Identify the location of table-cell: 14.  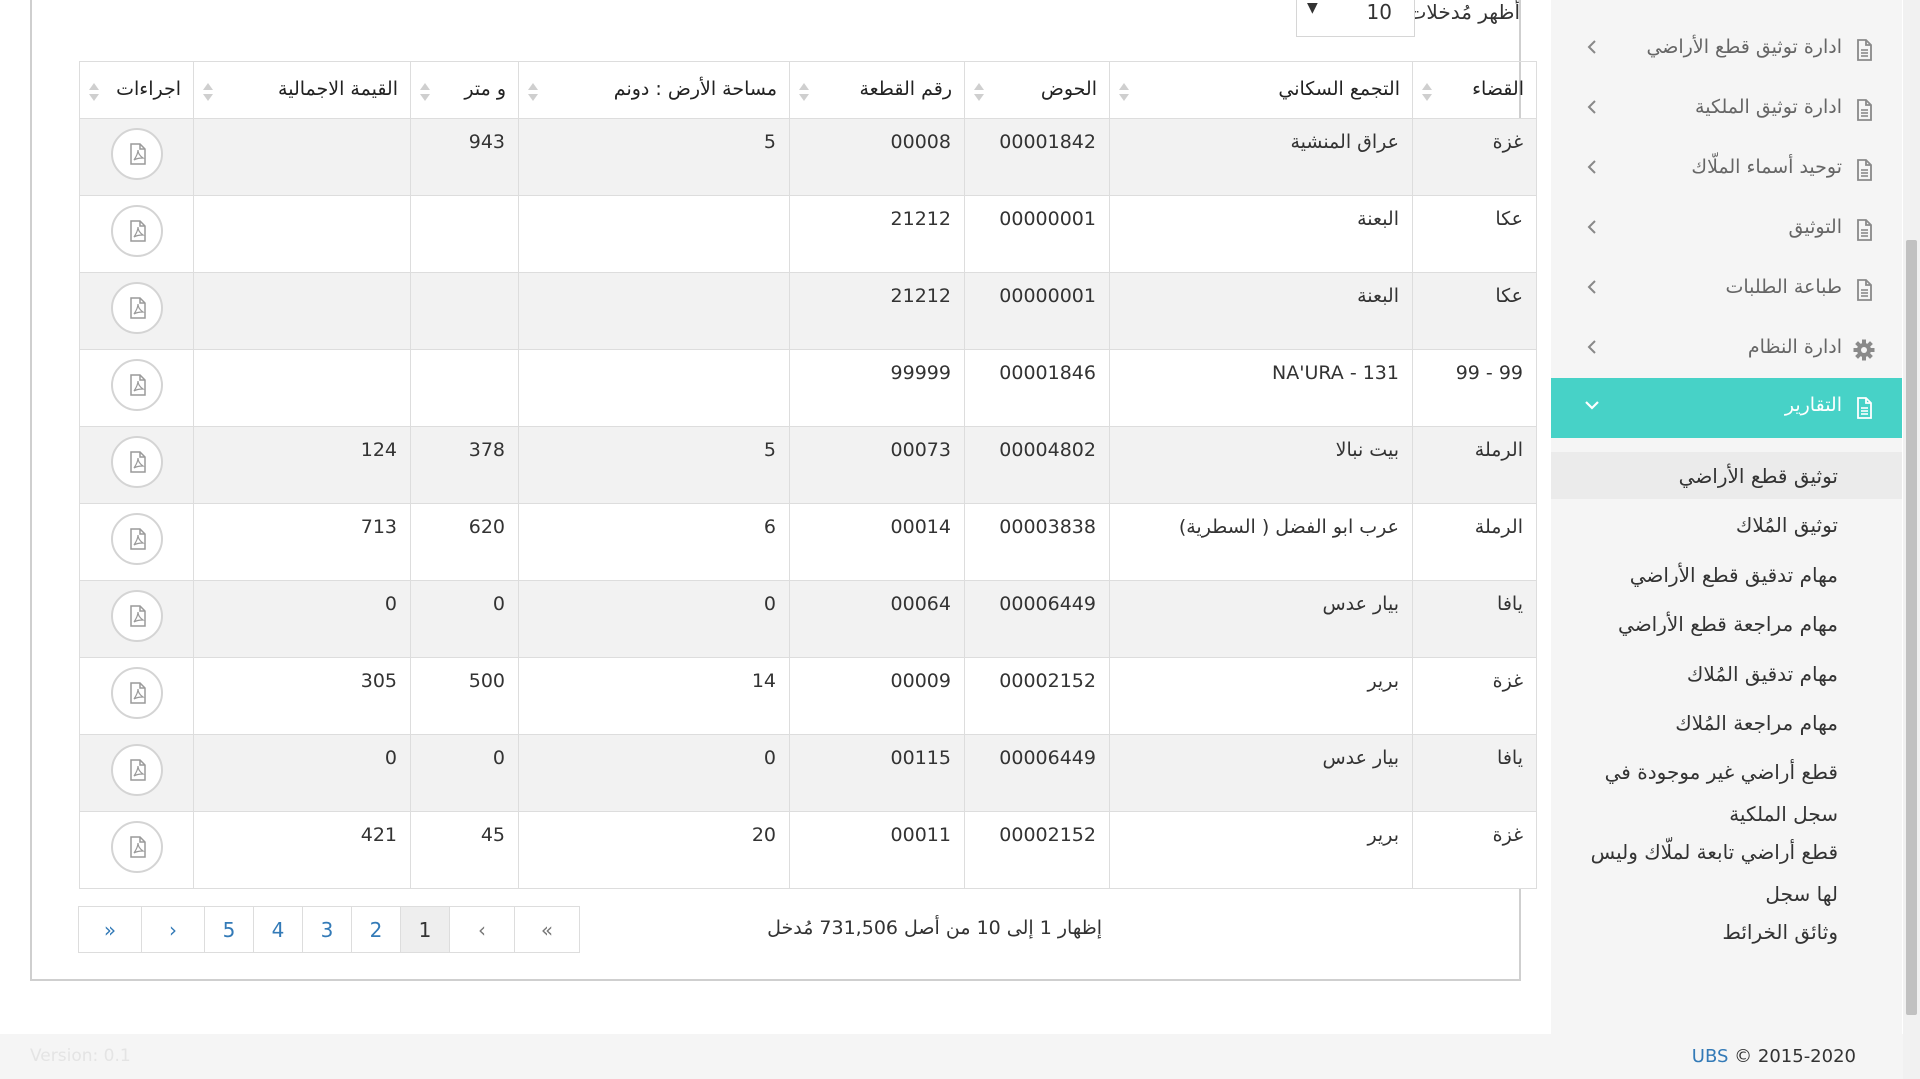
(654, 696).